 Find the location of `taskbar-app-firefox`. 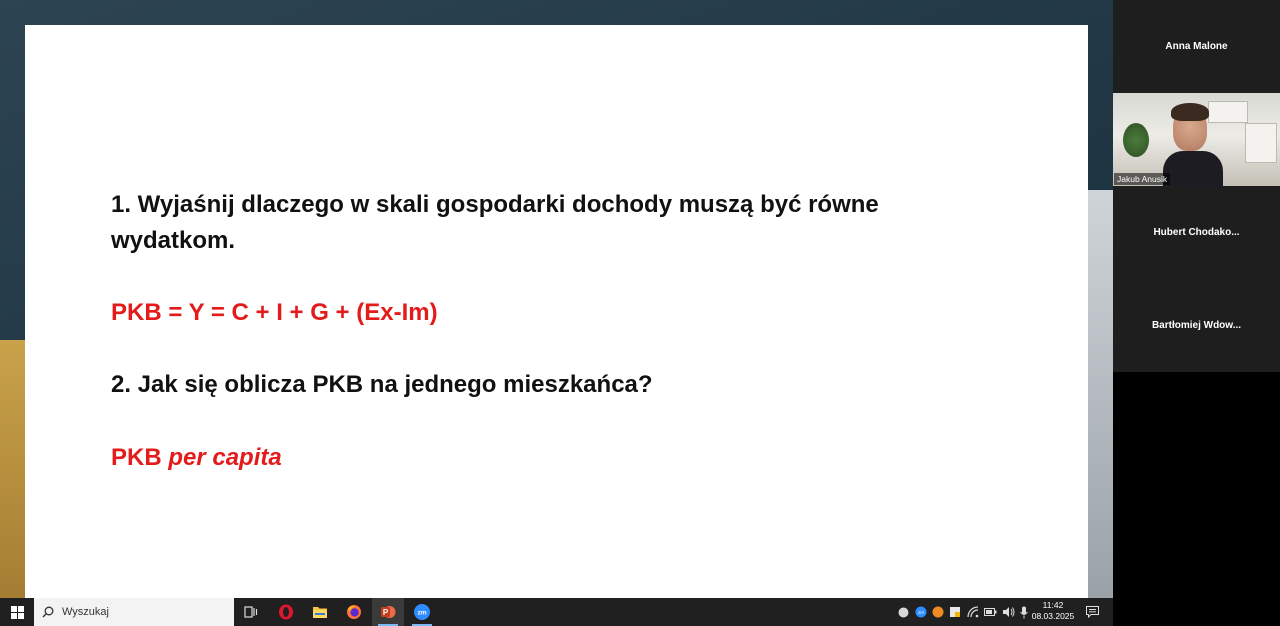

taskbar-app-firefox is located at coordinates (354, 612).